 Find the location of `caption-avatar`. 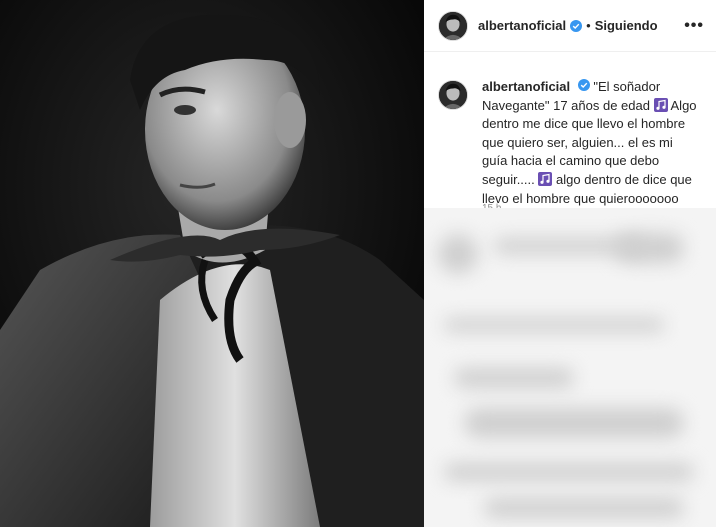

caption-avatar is located at coordinates (453, 95).